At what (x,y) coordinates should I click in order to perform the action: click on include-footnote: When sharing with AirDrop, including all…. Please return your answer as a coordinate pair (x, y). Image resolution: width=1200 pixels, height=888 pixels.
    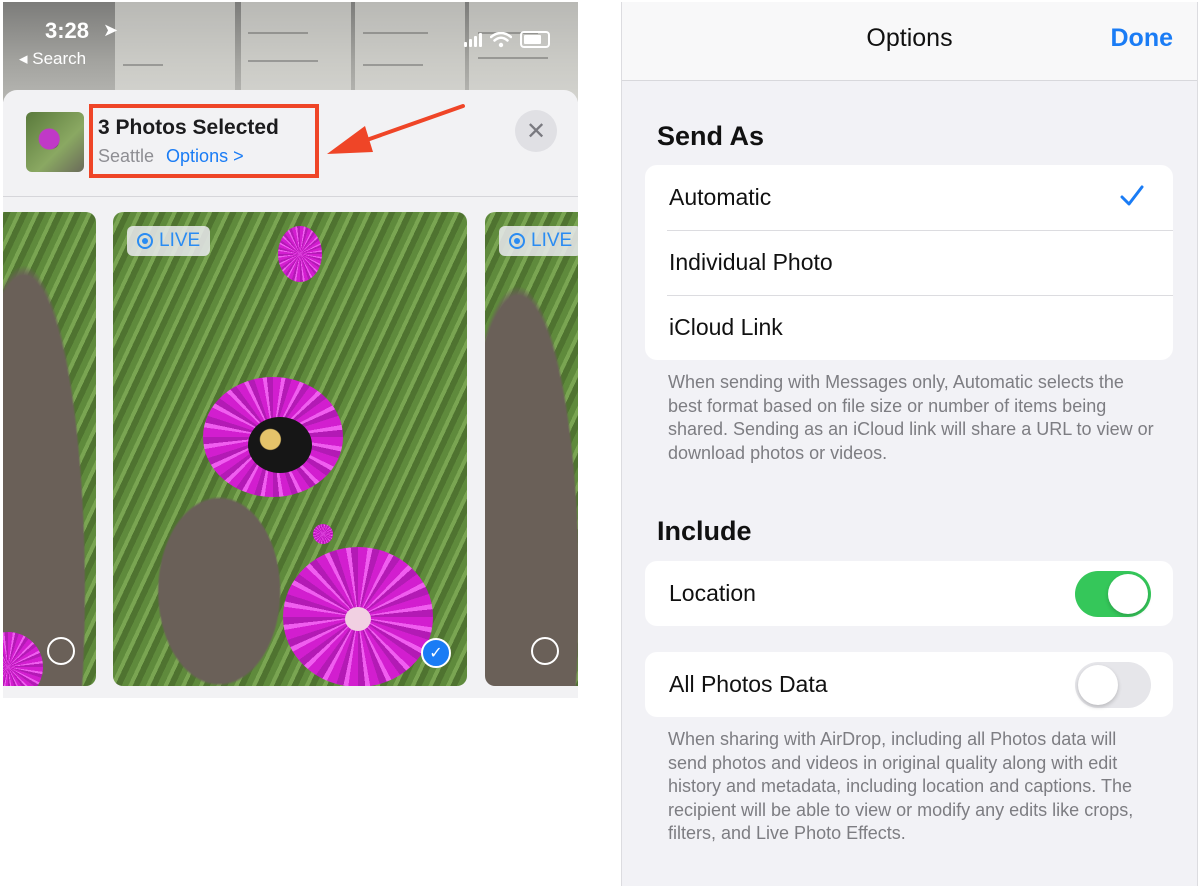
    Looking at the image, I should click on (901, 786).